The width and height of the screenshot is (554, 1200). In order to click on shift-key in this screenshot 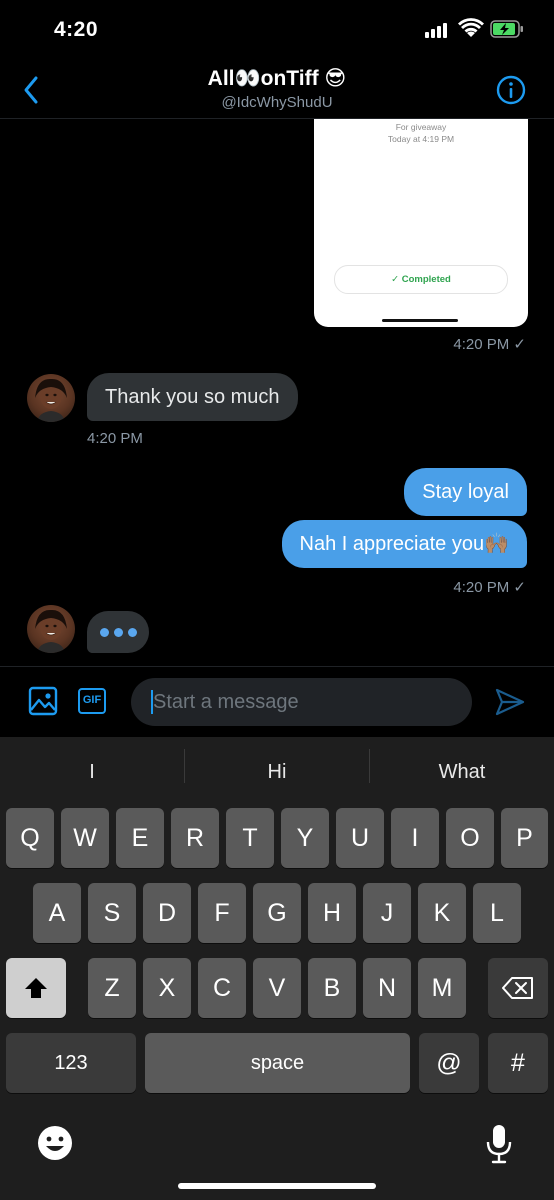, I will do `click(36, 988)`.